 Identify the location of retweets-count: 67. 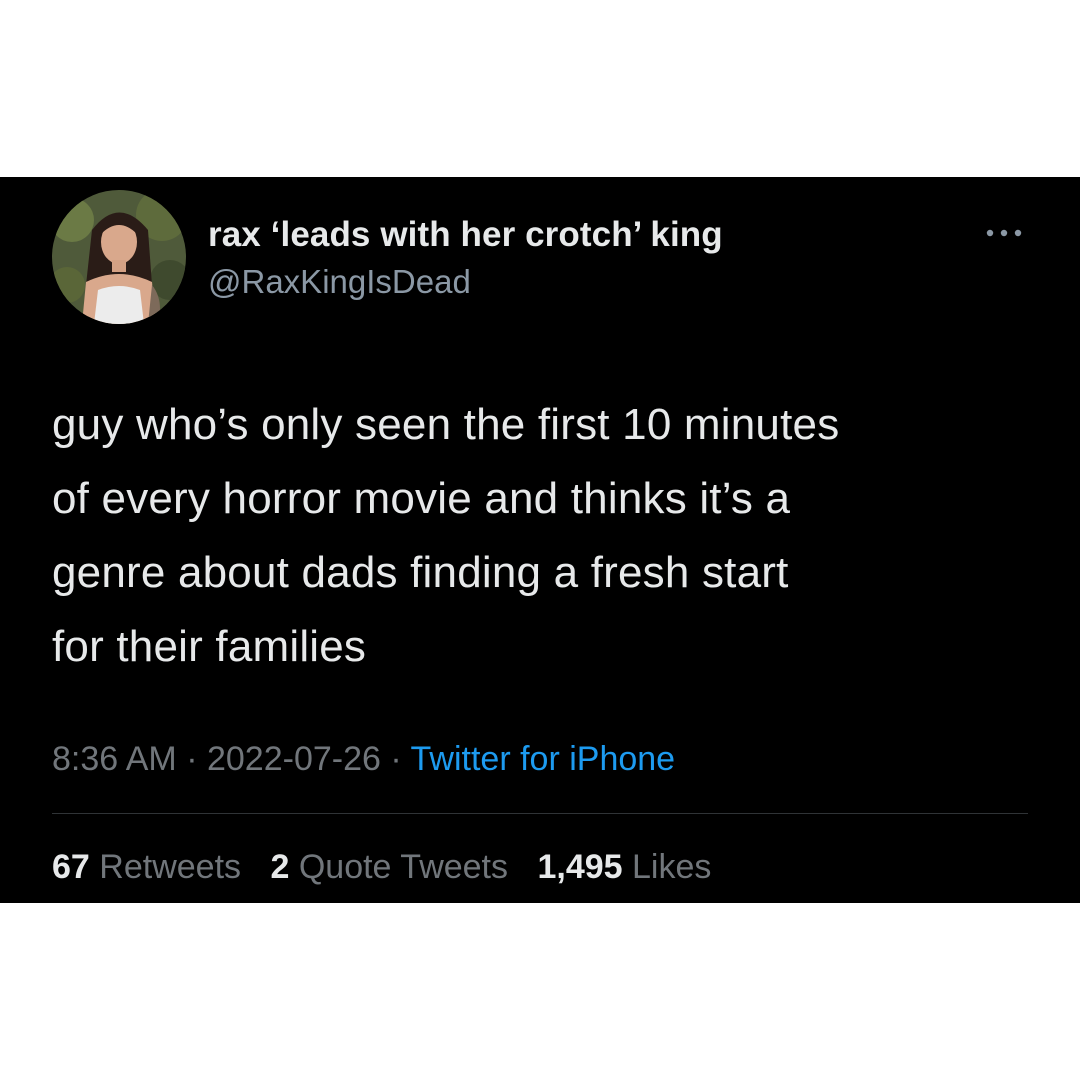
(71, 867).